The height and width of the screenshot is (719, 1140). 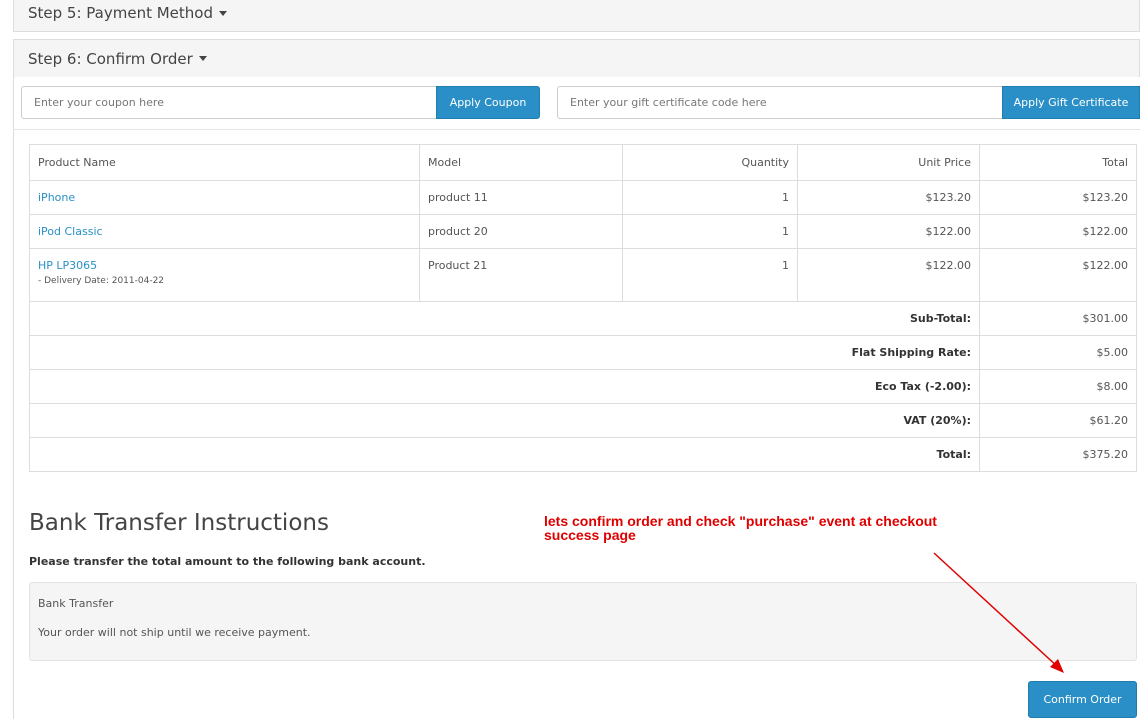 What do you see at coordinates (998, 612) in the screenshot?
I see `annotation-arrow-icon` at bounding box center [998, 612].